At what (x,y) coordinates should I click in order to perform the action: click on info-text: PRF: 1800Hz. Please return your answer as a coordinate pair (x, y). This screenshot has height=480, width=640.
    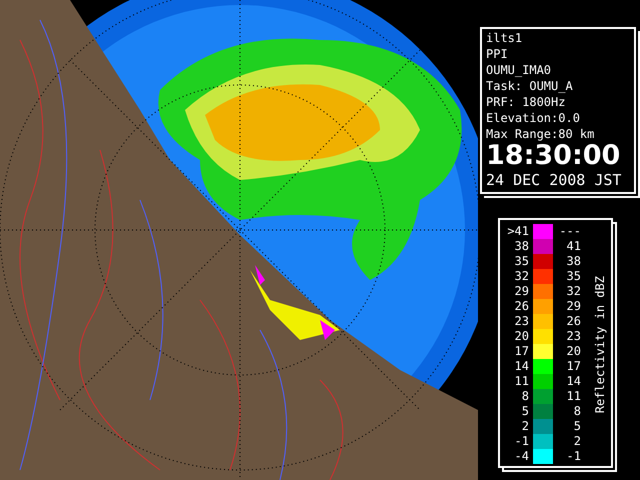
    Looking at the image, I should click on (526, 102).